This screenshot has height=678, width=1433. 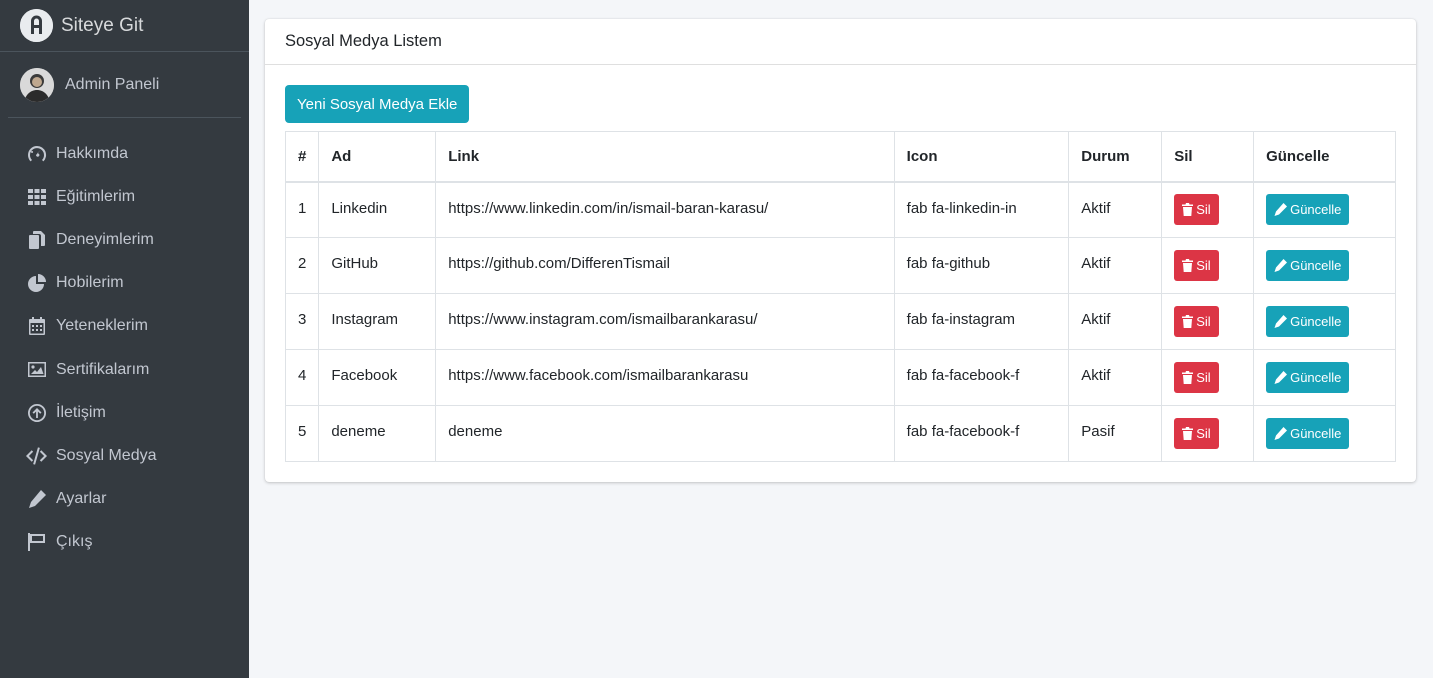 I want to click on column-header-sil: Sil, so click(x=1208, y=157).